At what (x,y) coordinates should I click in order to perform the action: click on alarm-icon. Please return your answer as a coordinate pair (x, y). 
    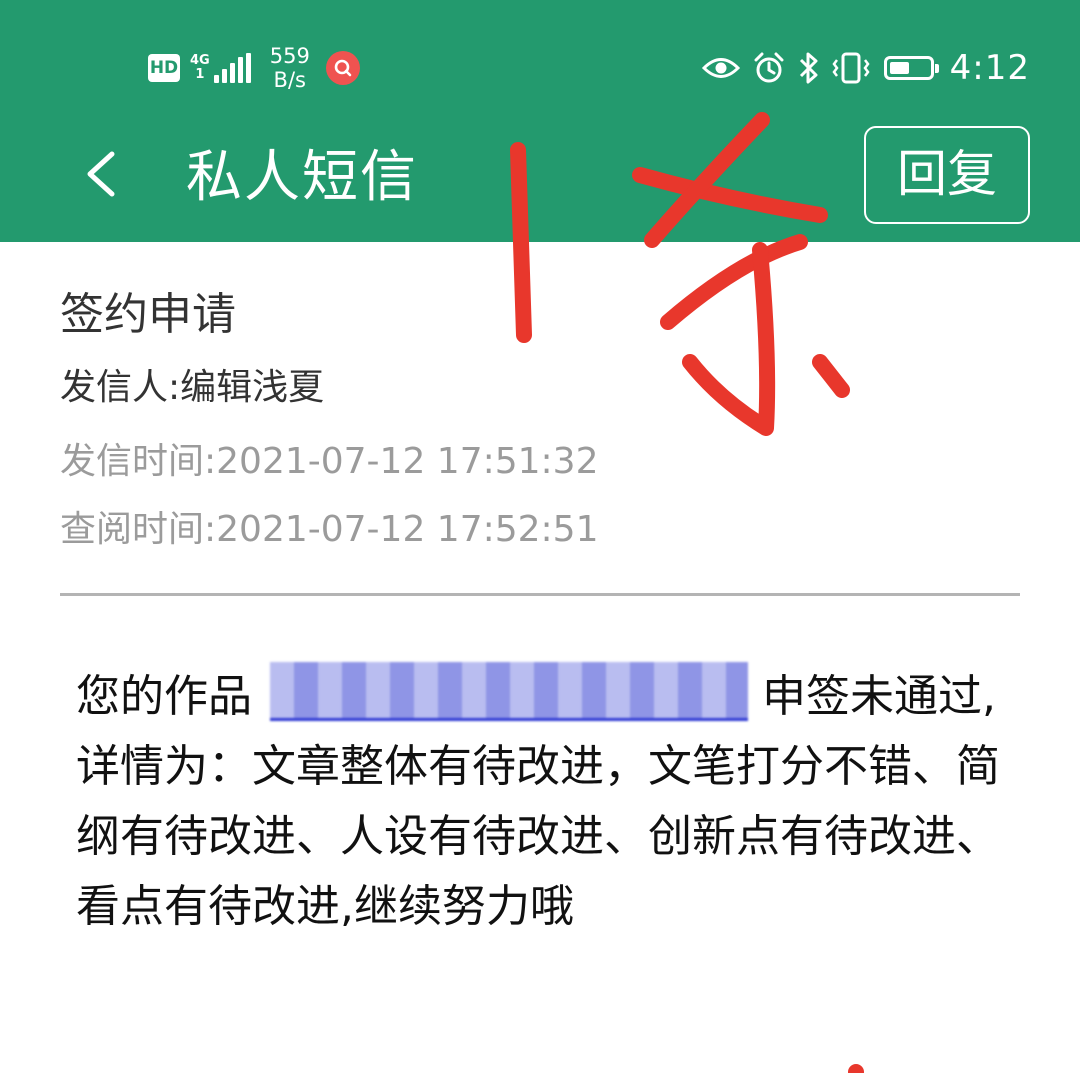
    Looking at the image, I should click on (769, 68).